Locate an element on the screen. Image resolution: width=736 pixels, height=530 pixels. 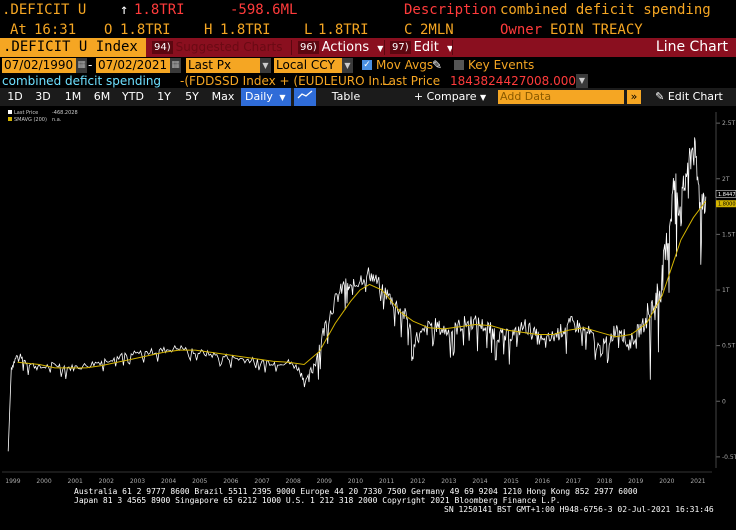
y-tick-label: 1.5T is located at coordinates (729, 234).